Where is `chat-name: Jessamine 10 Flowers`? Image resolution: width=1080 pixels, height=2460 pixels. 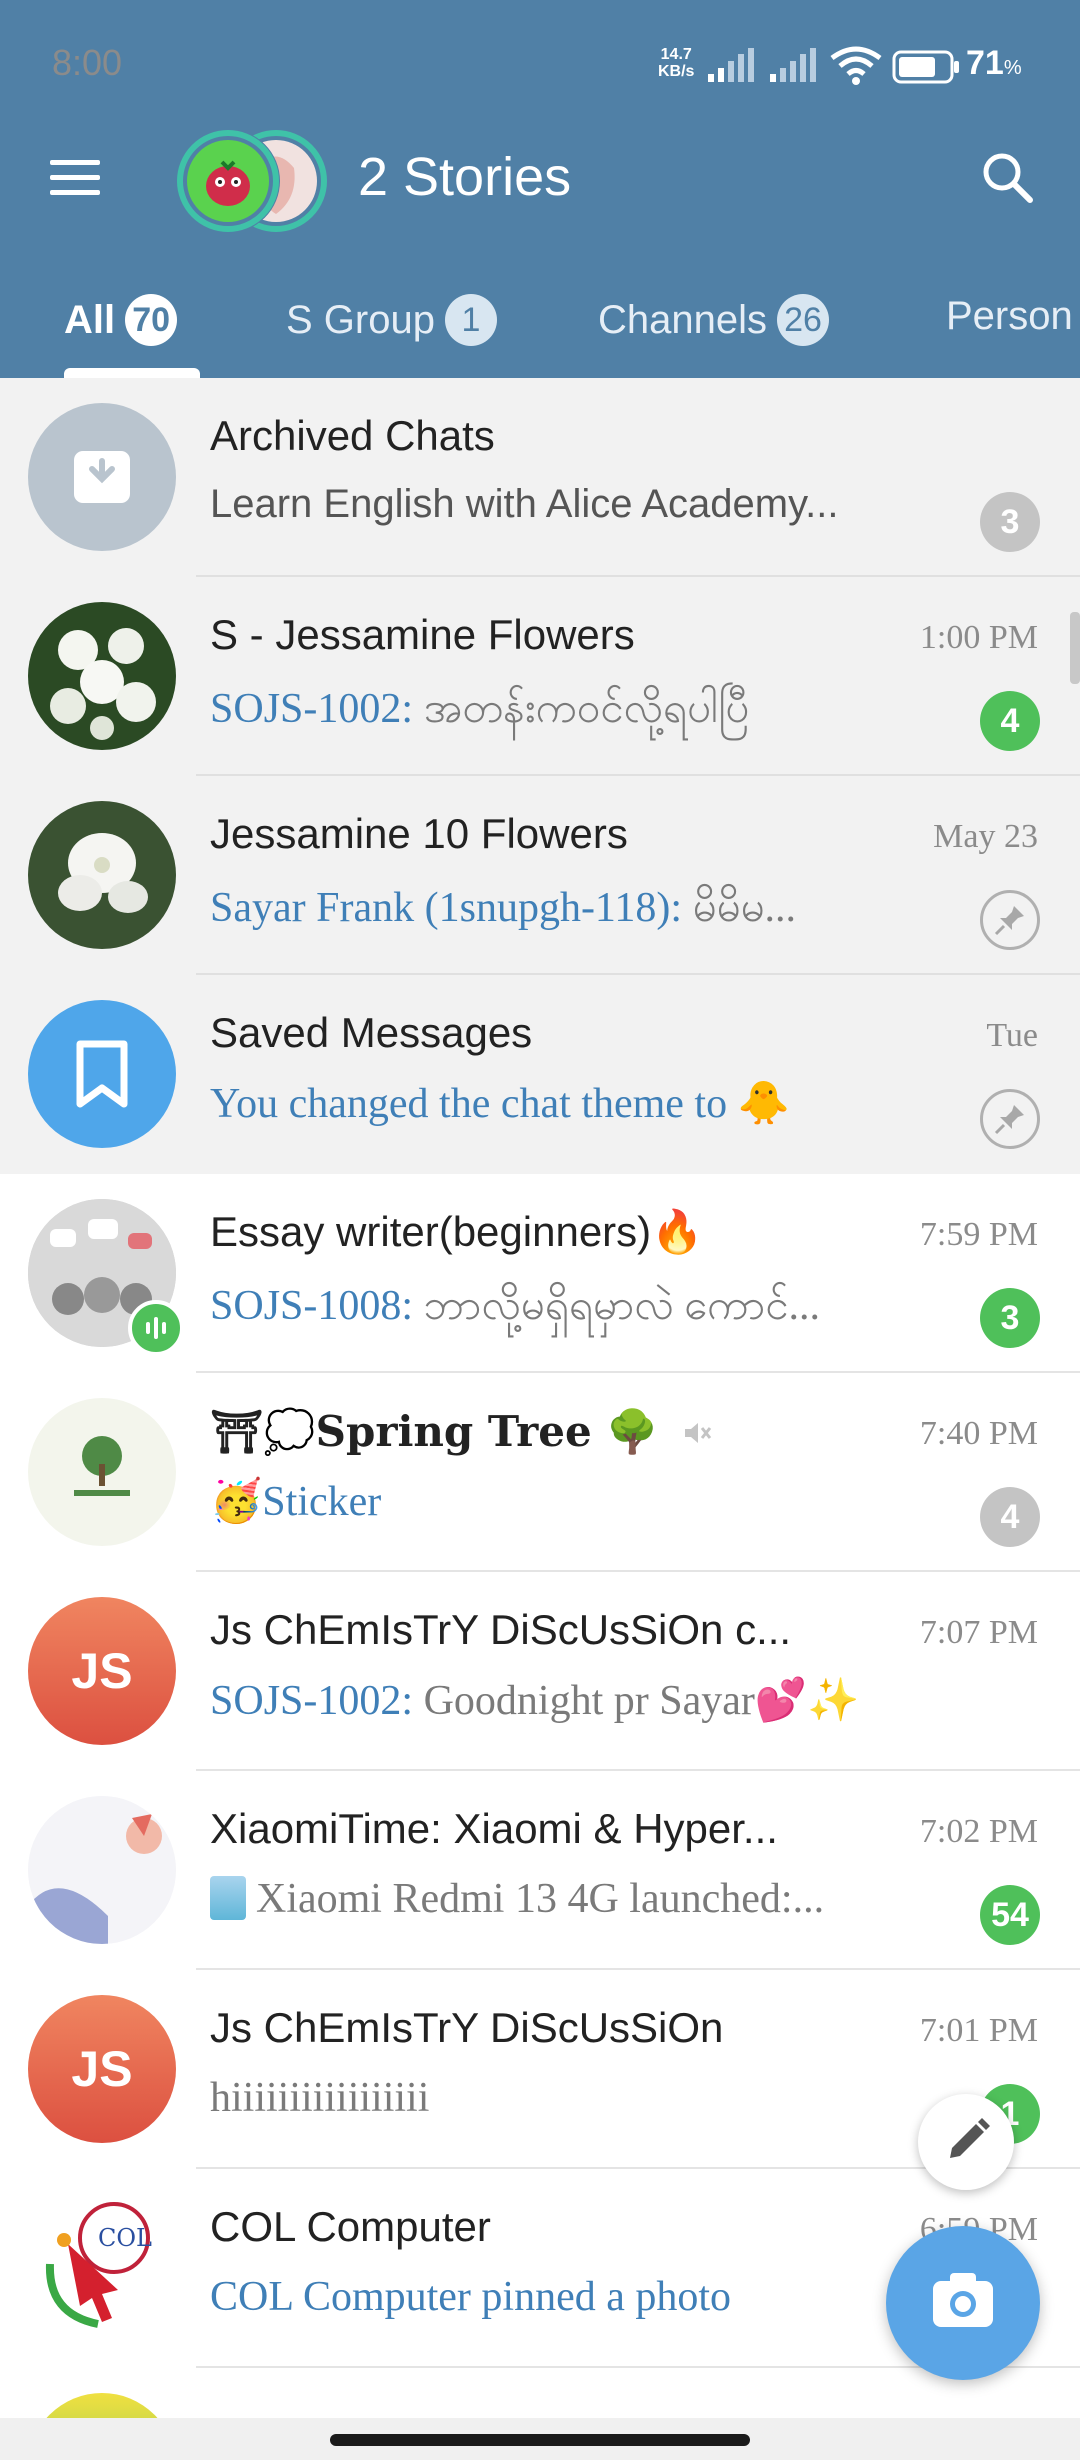 chat-name: Jessamine 10 Flowers is located at coordinates (419, 833).